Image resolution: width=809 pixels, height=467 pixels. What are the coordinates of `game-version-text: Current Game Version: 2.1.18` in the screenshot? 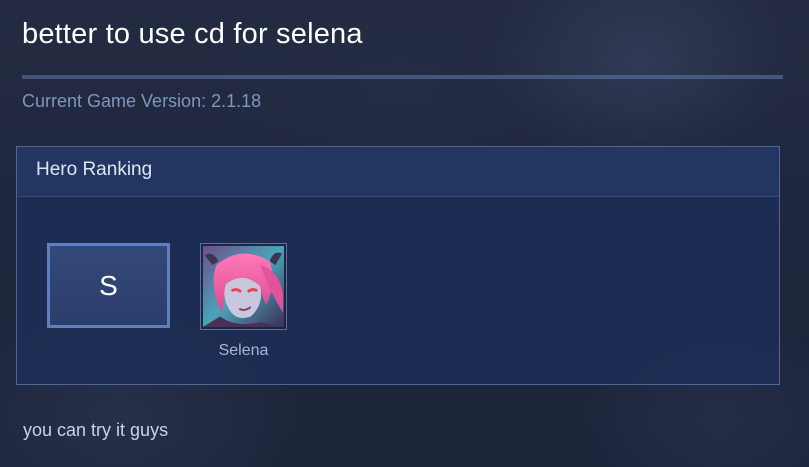 It's located at (142, 101).